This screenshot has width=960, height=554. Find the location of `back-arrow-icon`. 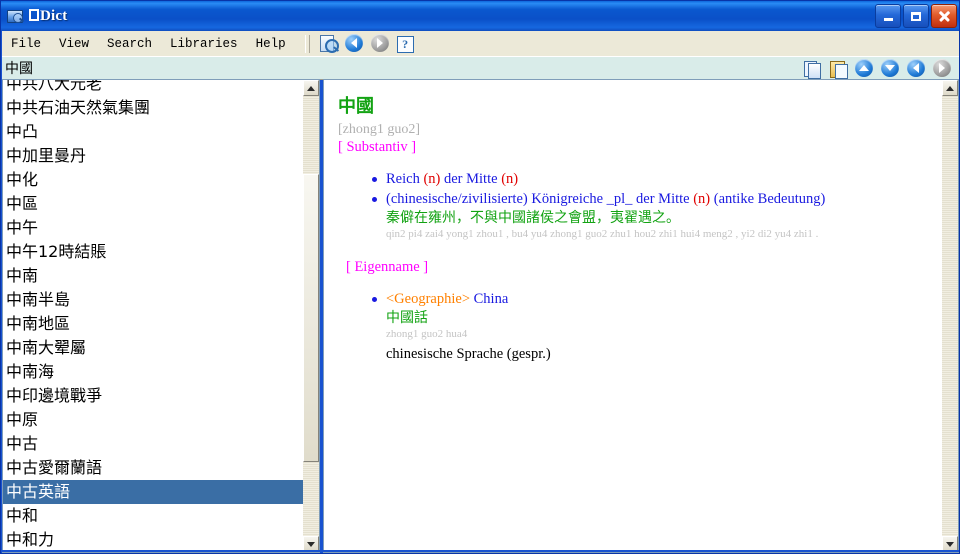

back-arrow-icon is located at coordinates (354, 43).